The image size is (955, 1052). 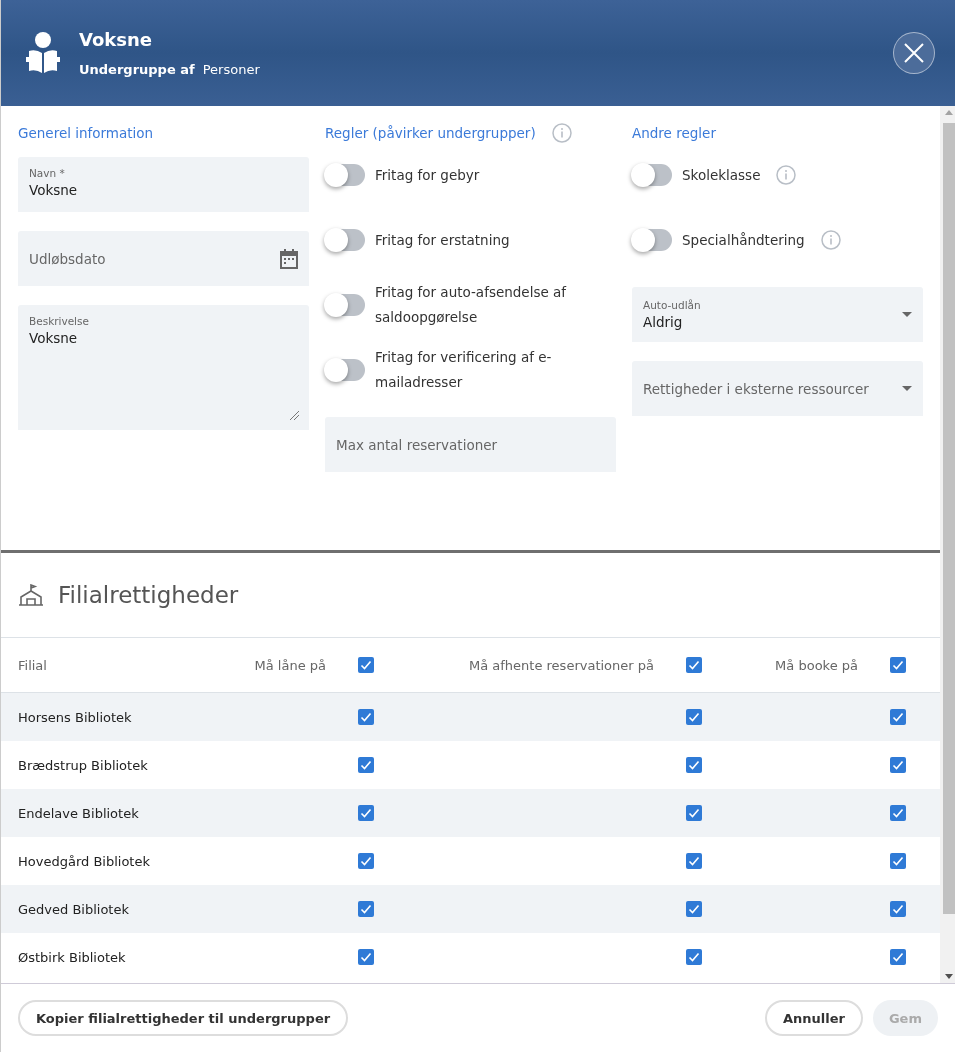 What do you see at coordinates (674, 133) in the screenshot?
I see `section-heading: Andre regler` at bounding box center [674, 133].